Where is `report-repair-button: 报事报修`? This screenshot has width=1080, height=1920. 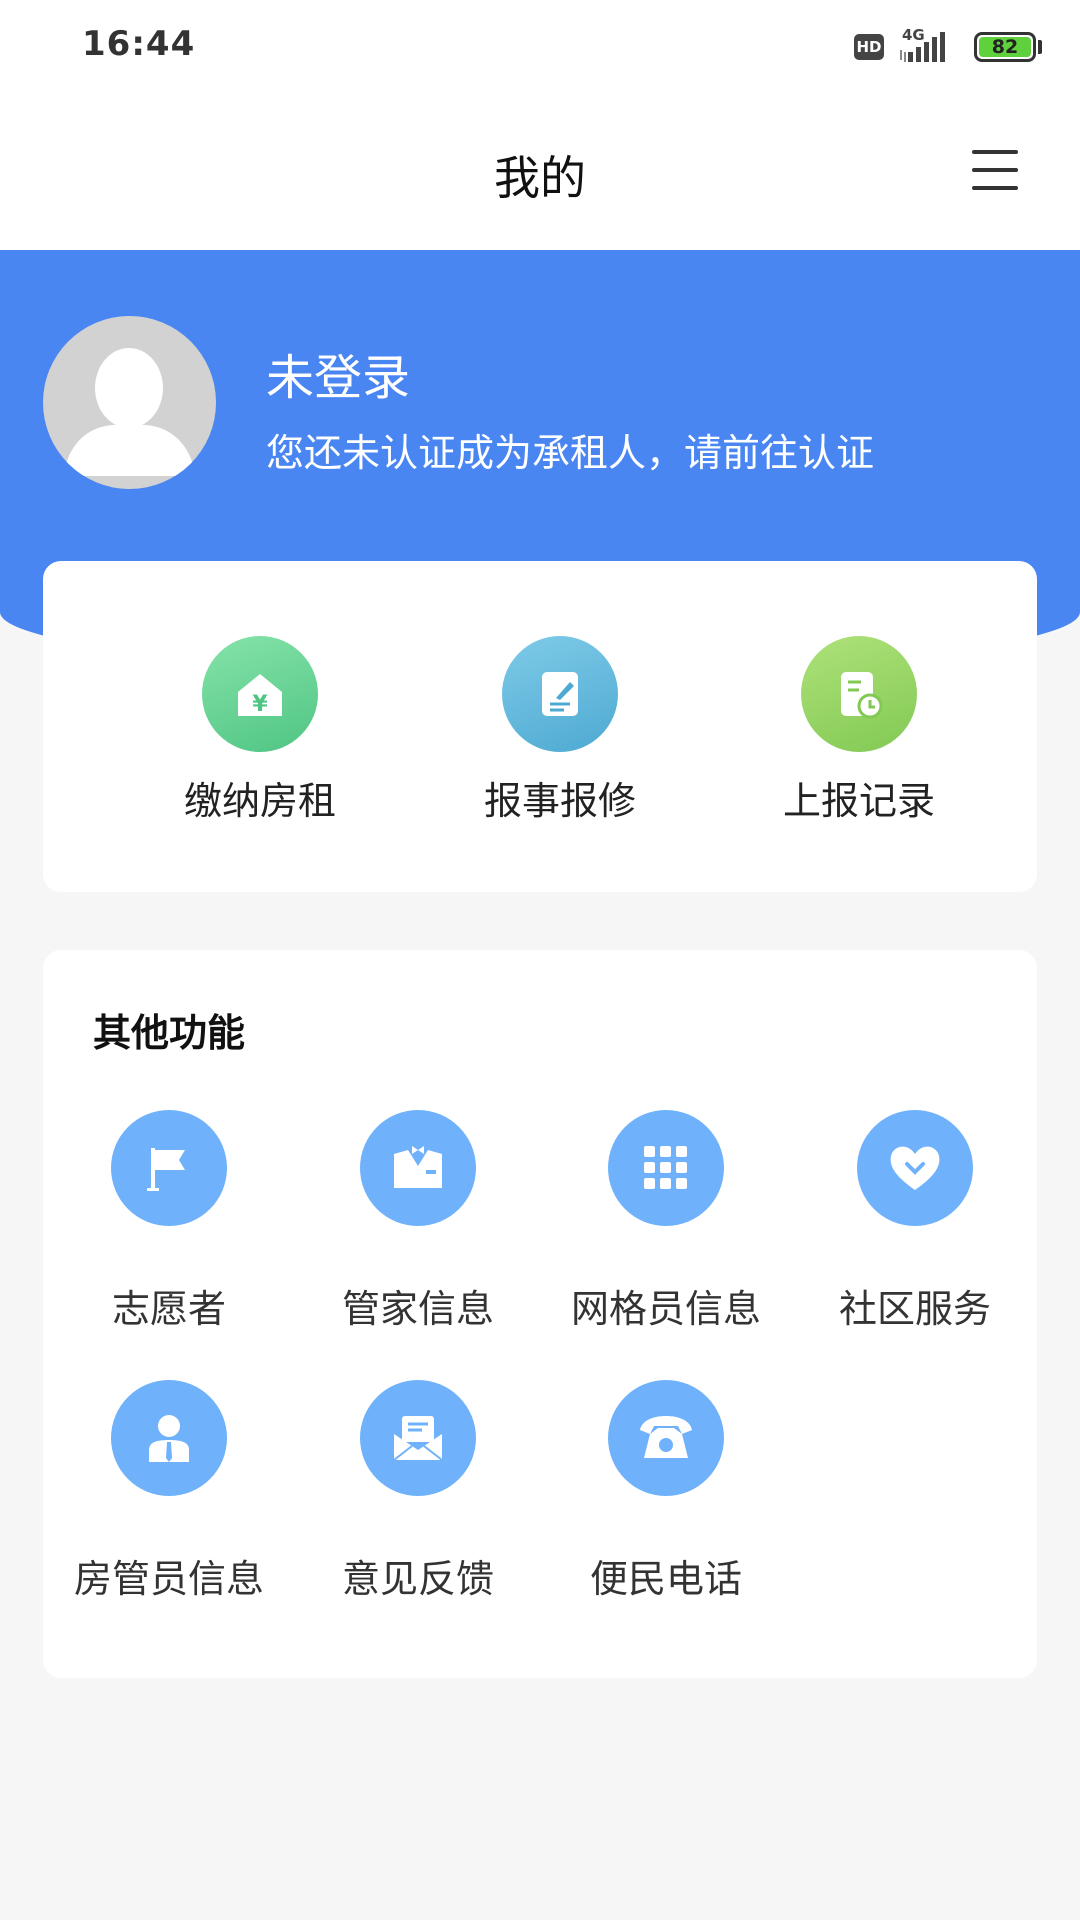 report-repair-button: 报事报修 is located at coordinates (560, 730).